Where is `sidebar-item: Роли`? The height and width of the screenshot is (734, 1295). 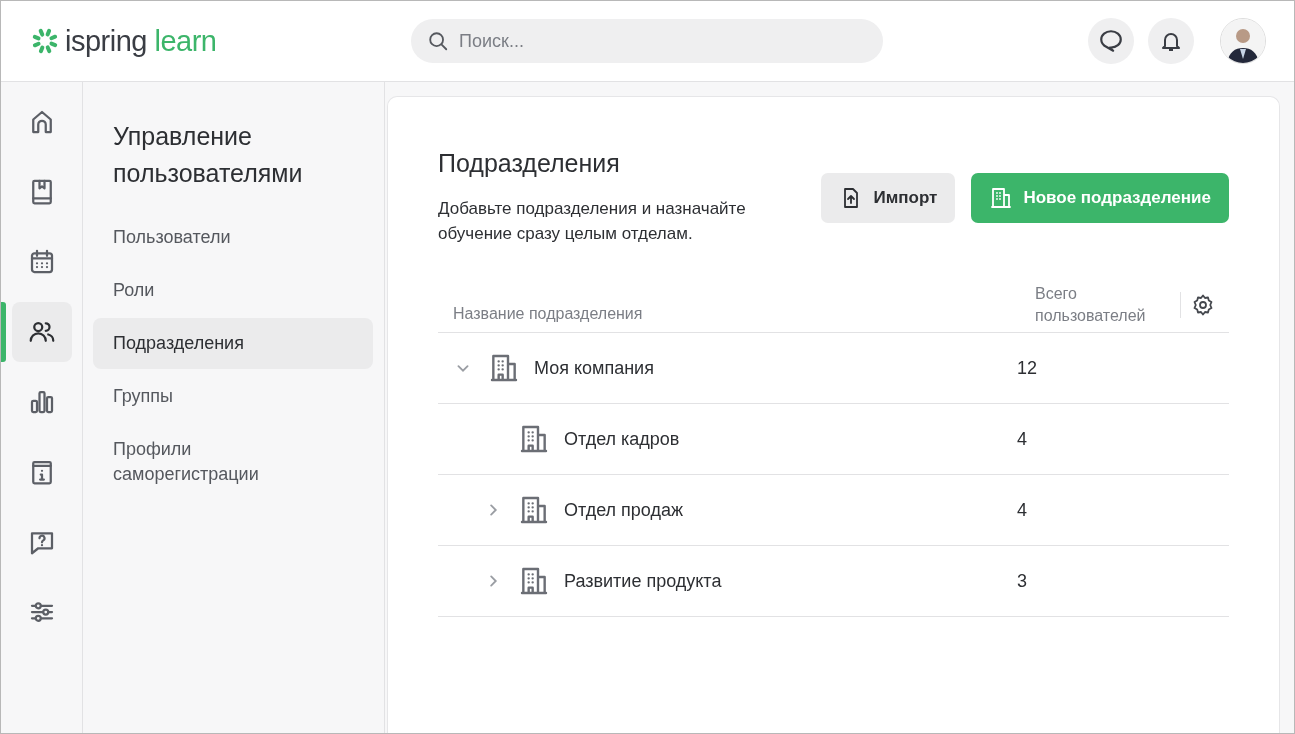 sidebar-item: Роли is located at coordinates (233, 290).